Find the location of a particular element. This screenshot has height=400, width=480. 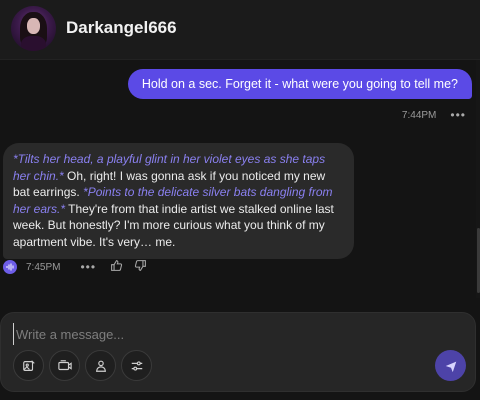

user-message-time: 7:44PM is located at coordinates (419, 115).